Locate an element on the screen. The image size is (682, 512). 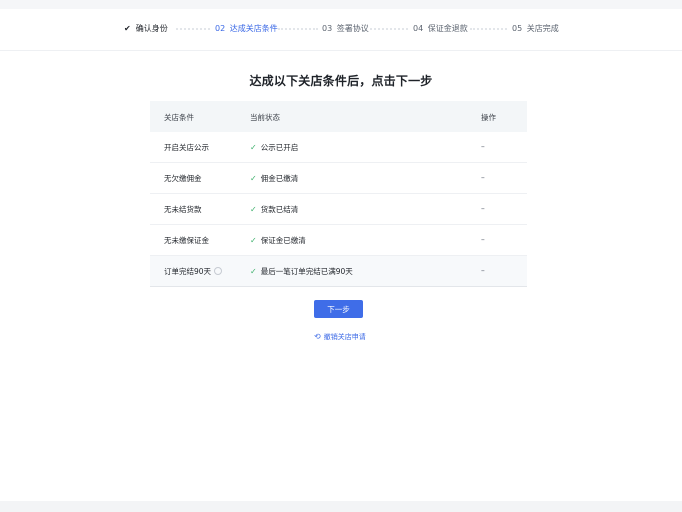
column-header-action: 操作 is located at coordinates (488, 117).